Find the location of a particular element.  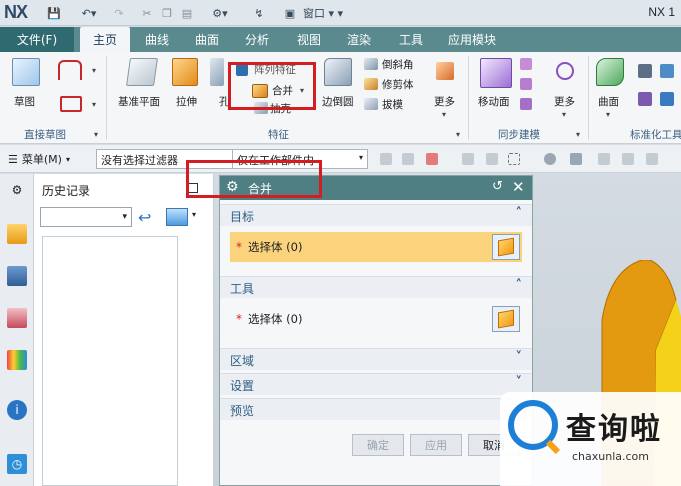

feature-group-menu-icon: ▾ is located at coordinates (458, 134).